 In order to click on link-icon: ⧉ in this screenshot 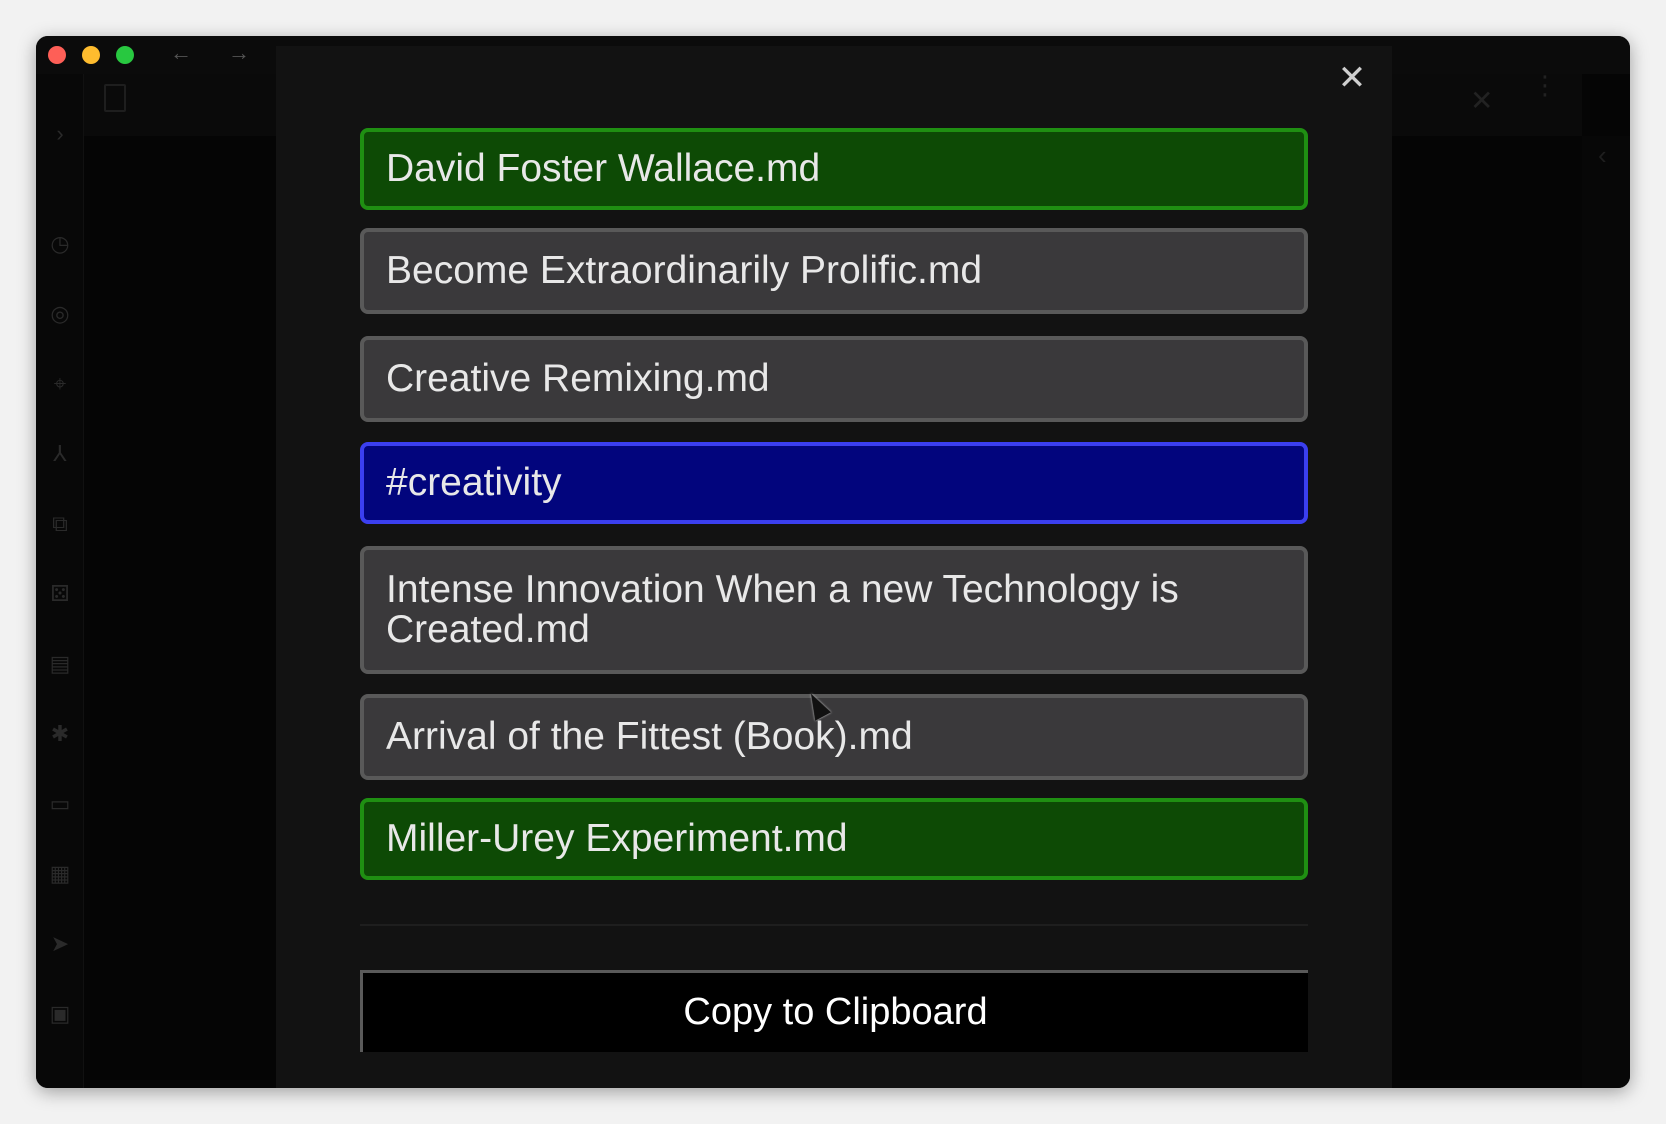, I will do `click(60, 524)`.